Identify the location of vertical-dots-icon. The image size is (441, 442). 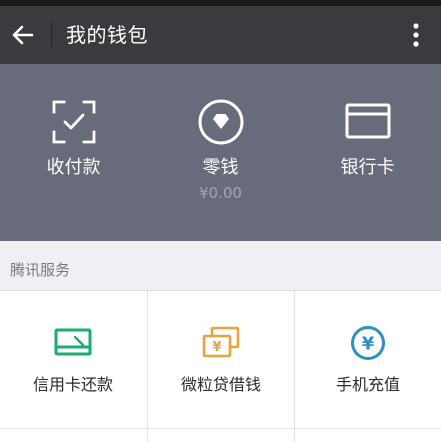
(416, 35).